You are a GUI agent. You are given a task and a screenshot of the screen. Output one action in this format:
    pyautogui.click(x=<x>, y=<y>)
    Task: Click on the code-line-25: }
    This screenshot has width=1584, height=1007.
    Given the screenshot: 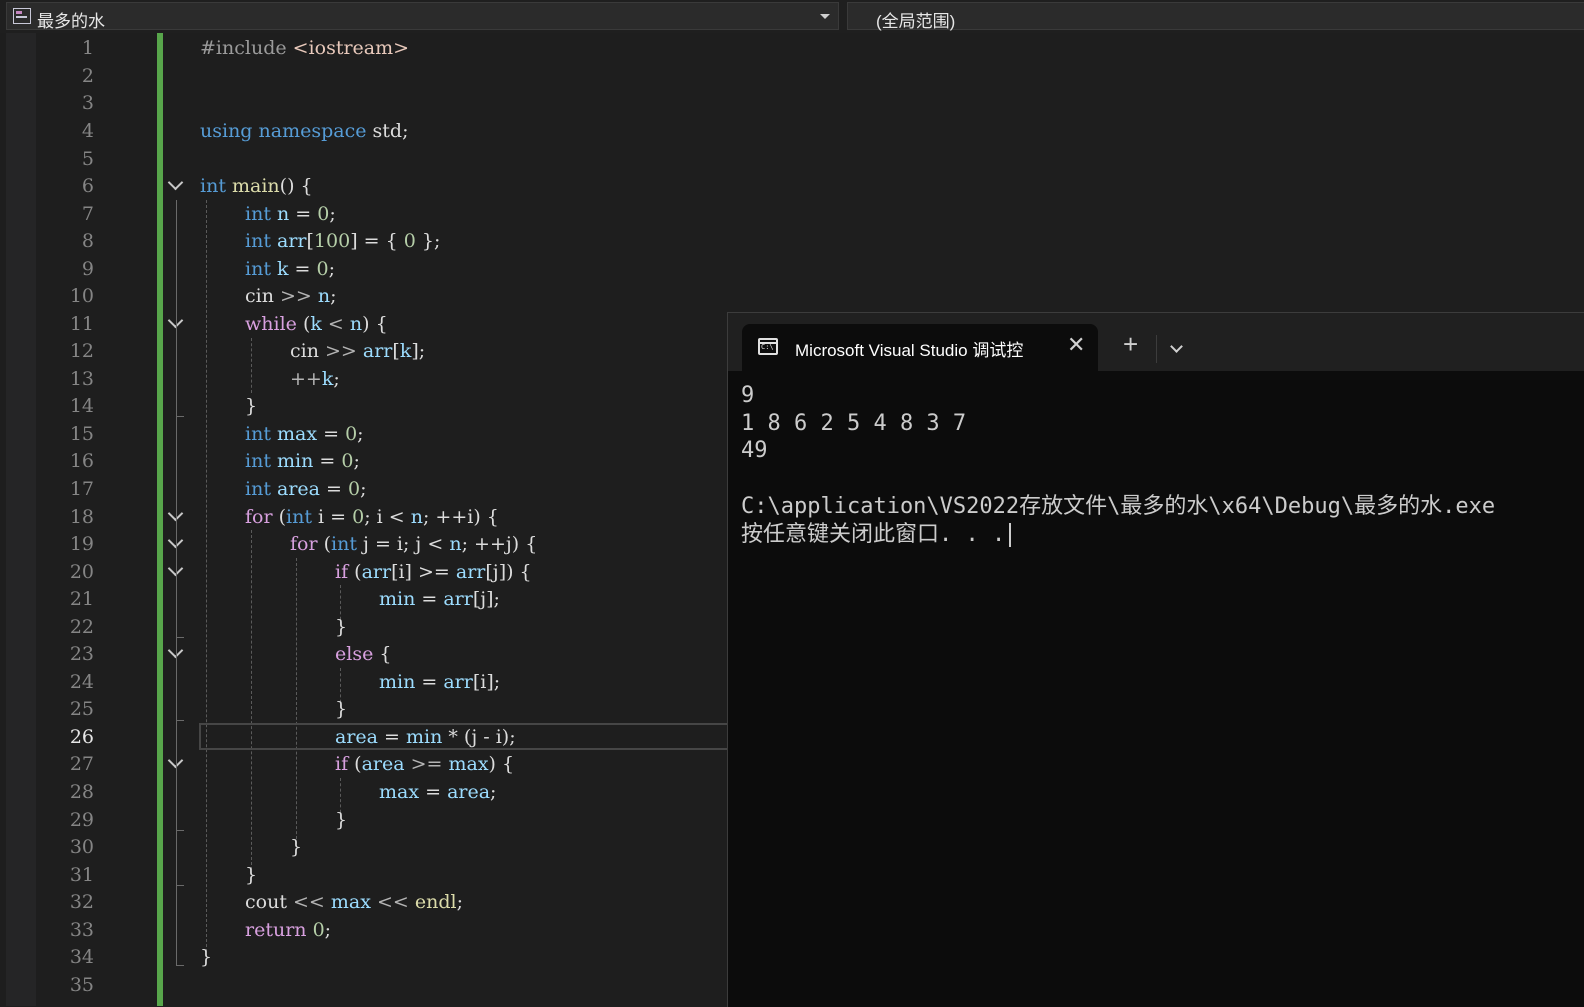 What is the action you would take?
    pyautogui.click(x=341, y=709)
    